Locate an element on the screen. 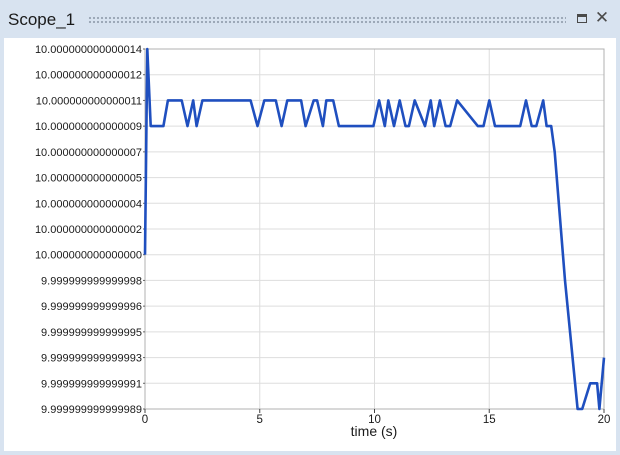 The image size is (620, 455). y-tick-label: 9.999999999999993 is located at coordinates (91, 359).